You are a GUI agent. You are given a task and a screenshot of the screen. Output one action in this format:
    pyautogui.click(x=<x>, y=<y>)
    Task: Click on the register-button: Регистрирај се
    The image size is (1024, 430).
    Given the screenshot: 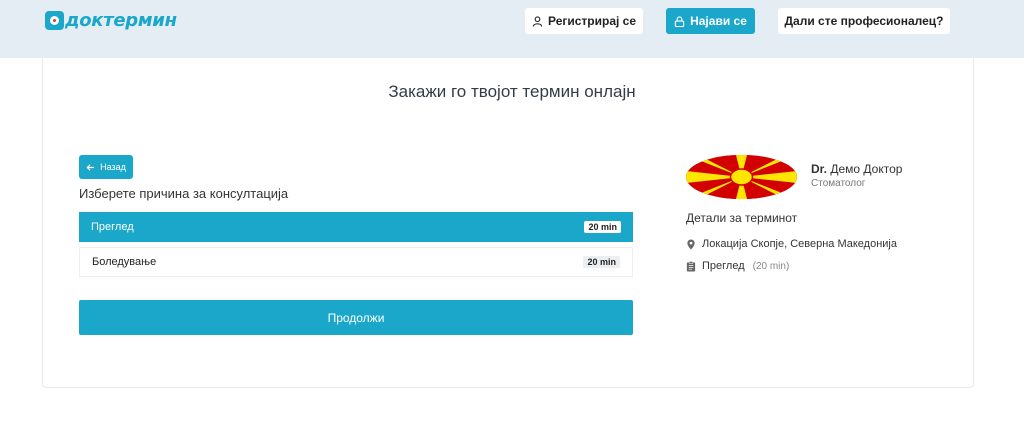 What is the action you would take?
    pyautogui.click(x=584, y=21)
    